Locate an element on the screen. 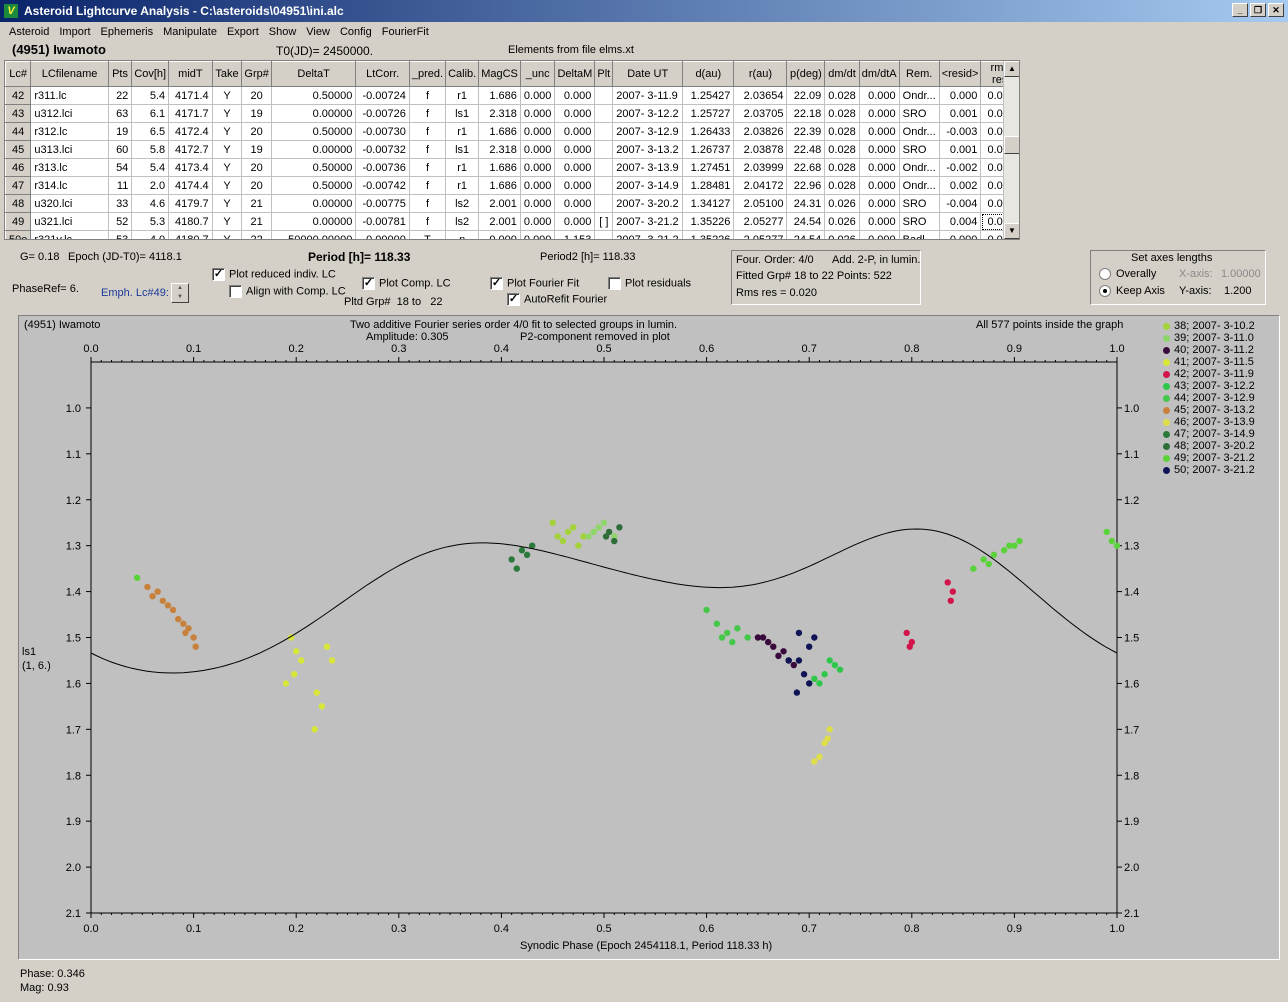 The width and height of the screenshot is (1288, 1002). y-tick-label-left: 1.0 is located at coordinates (73, 409).